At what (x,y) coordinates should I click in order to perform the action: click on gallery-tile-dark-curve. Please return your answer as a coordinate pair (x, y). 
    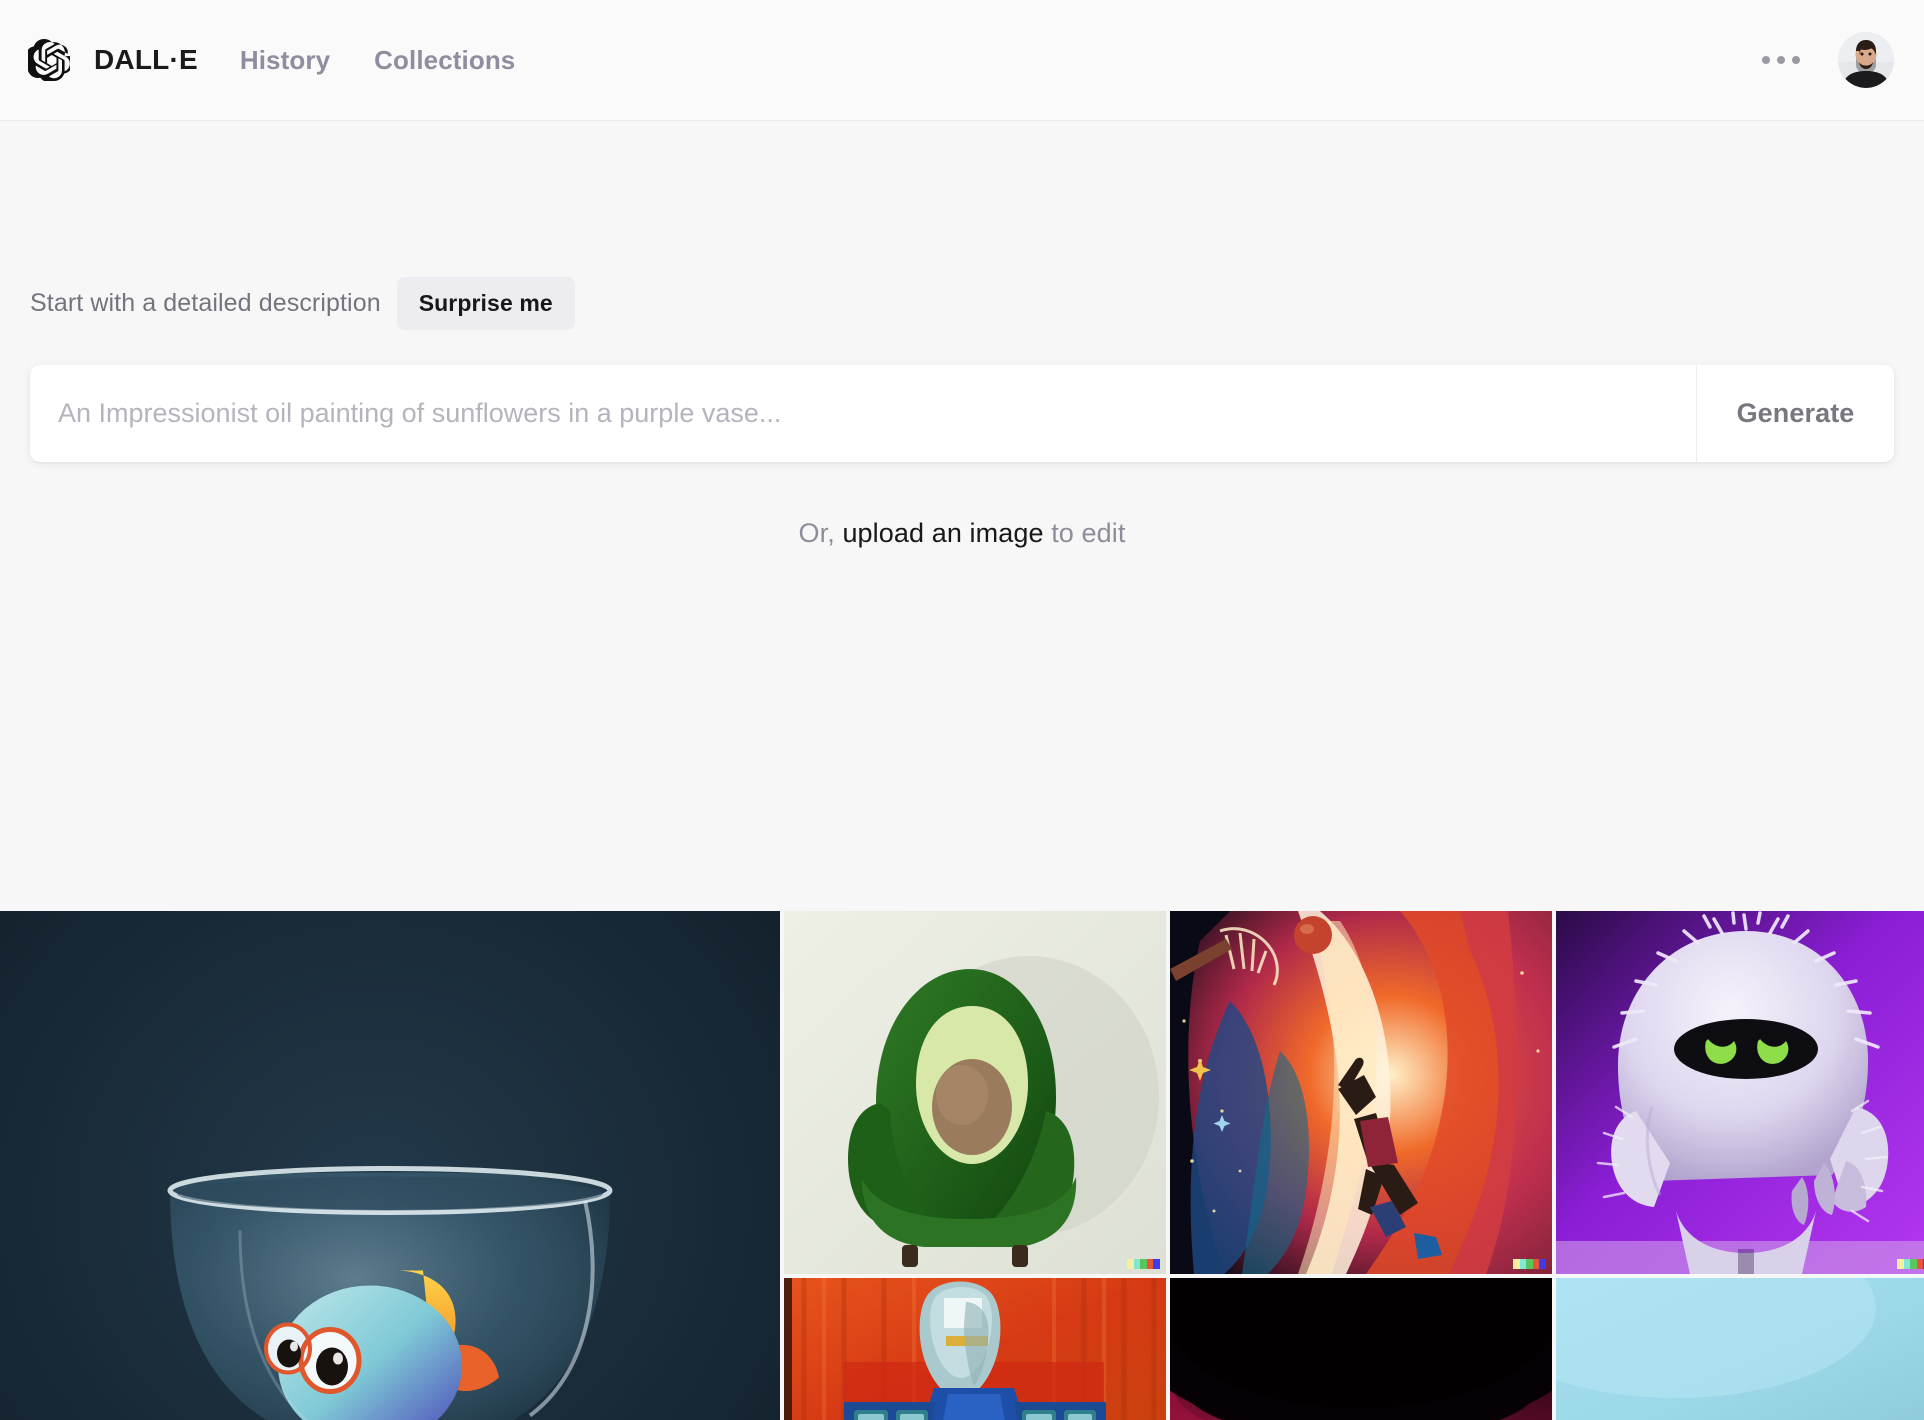
    Looking at the image, I should click on (1361, 1349).